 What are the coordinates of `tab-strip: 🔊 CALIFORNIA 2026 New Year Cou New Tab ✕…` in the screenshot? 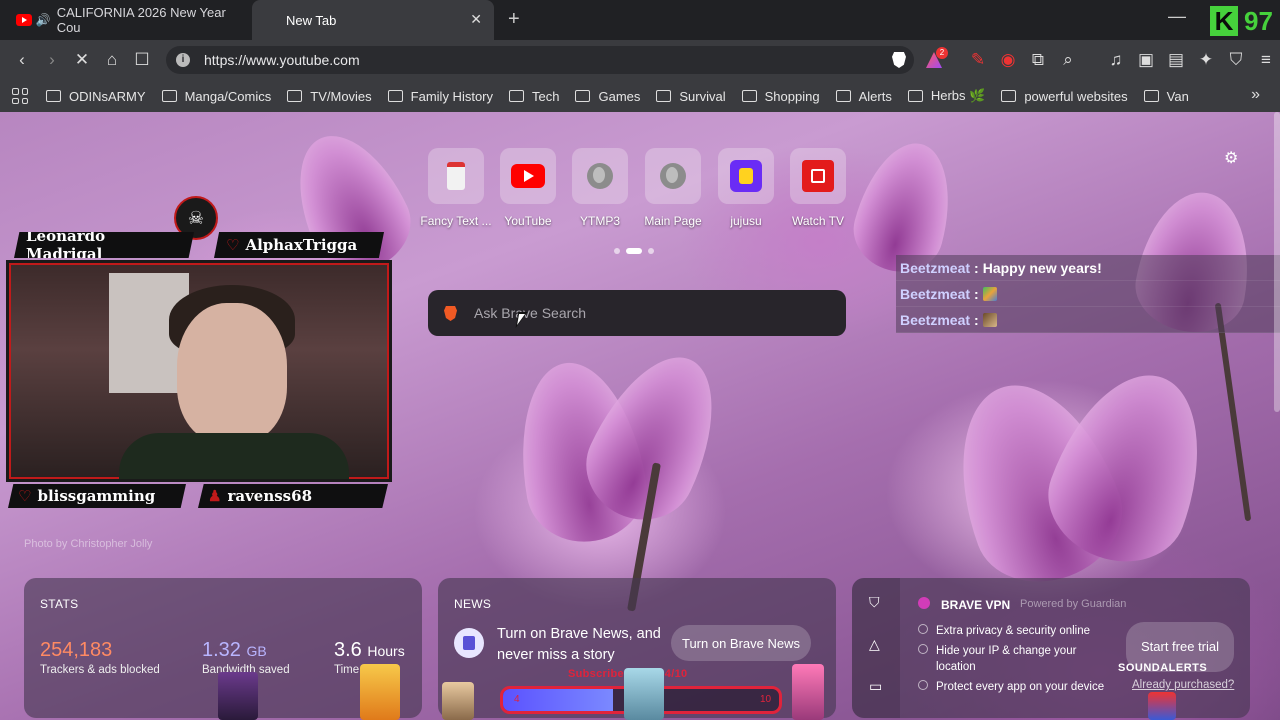 It's located at (640, 20).